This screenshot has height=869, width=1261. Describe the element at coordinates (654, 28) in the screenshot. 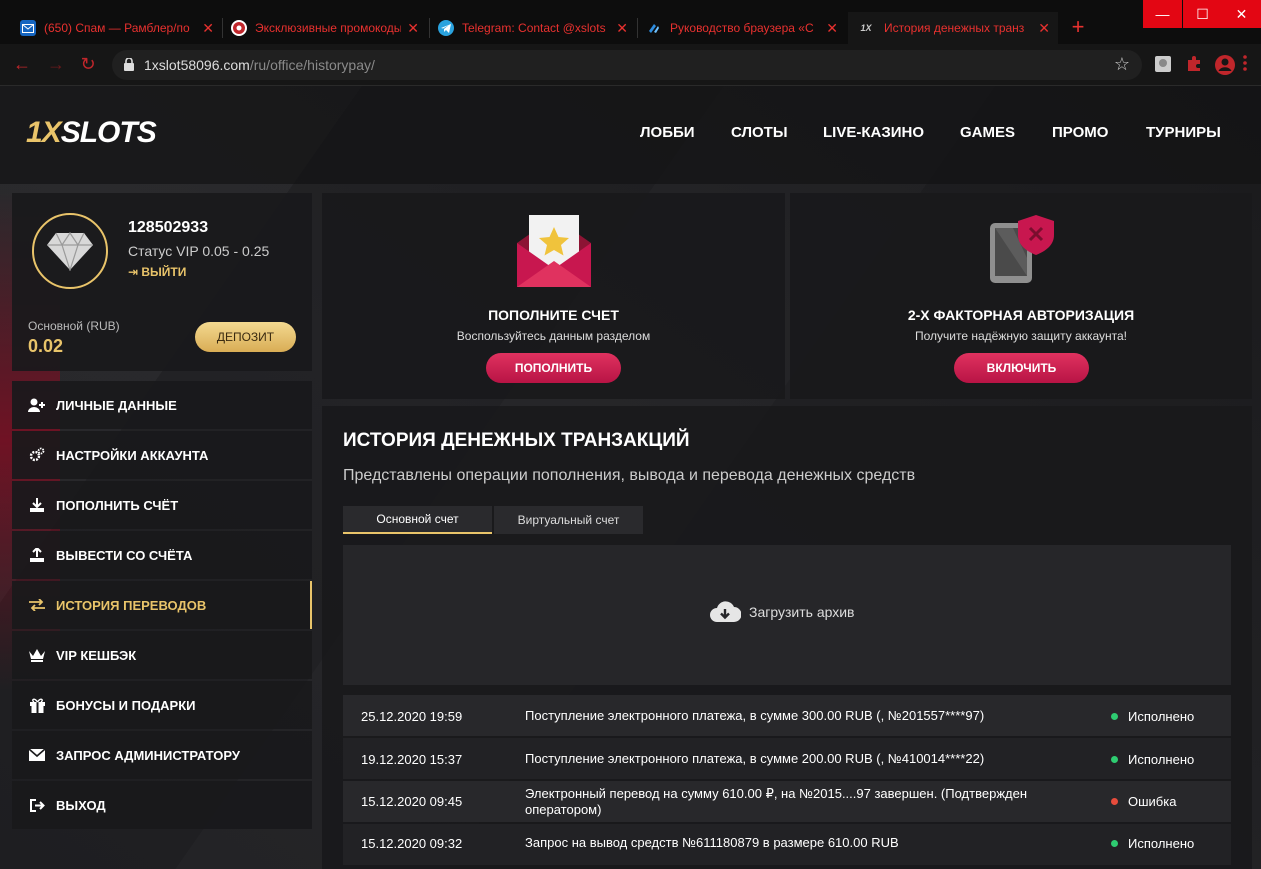

I see `browser-guide-icon` at that location.